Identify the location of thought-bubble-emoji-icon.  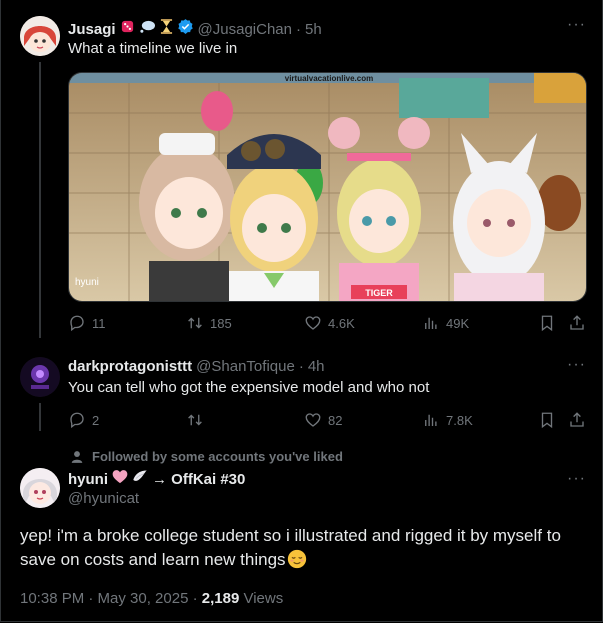
(147, 29).